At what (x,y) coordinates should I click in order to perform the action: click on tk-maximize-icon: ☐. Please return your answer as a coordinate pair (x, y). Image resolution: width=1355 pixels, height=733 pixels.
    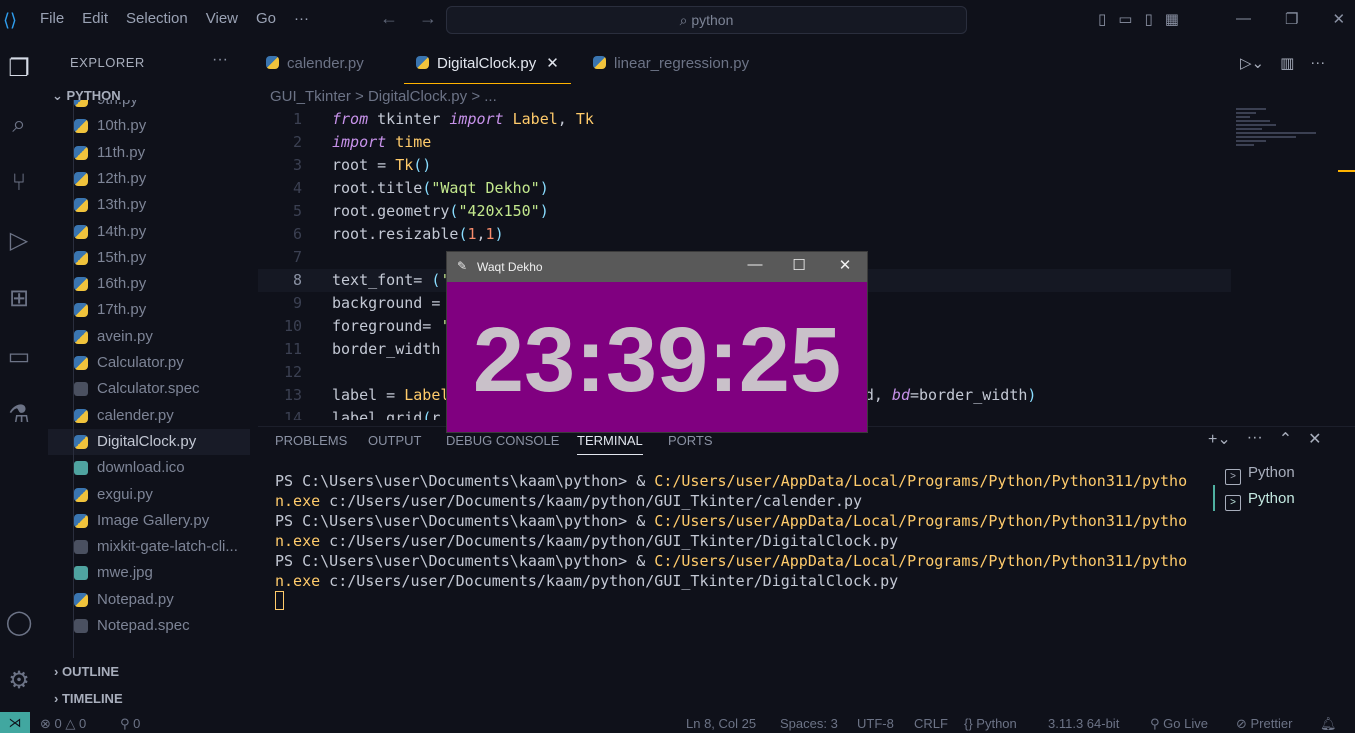
    Looking at the image, I should click on (799, 265).